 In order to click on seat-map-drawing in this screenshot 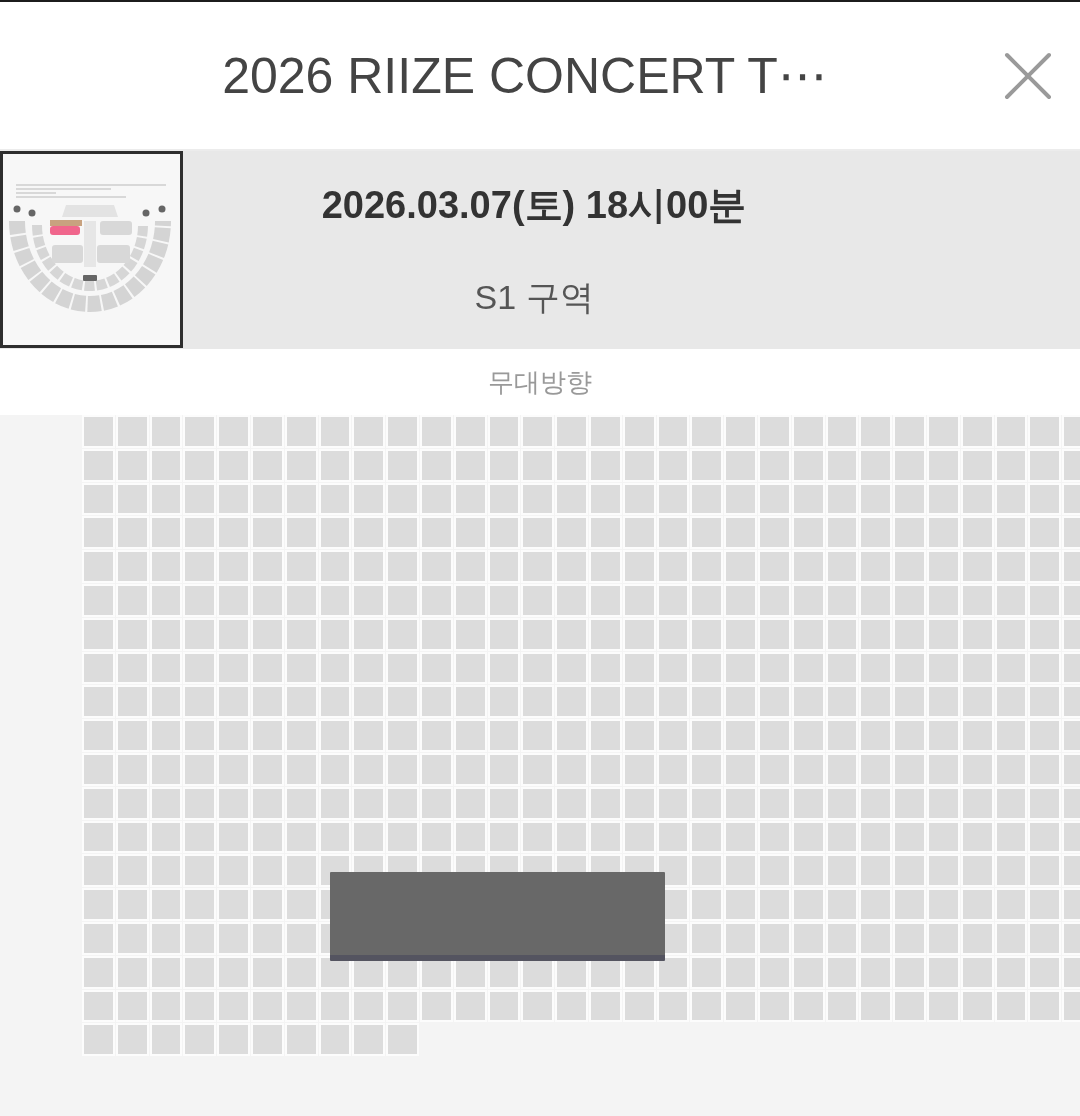, I will do `click(92, 250)`.